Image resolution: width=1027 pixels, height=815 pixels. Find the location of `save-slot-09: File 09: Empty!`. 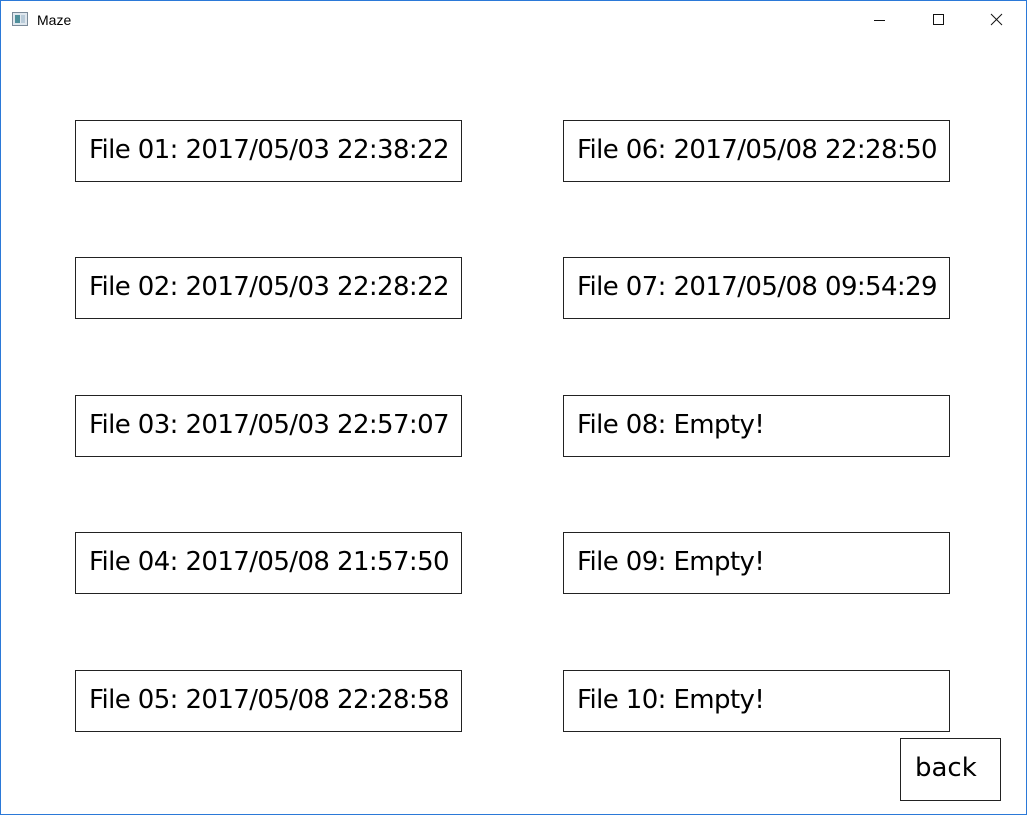

save-slot-09: File 09: Empty! is located at coordinates (756, 563).